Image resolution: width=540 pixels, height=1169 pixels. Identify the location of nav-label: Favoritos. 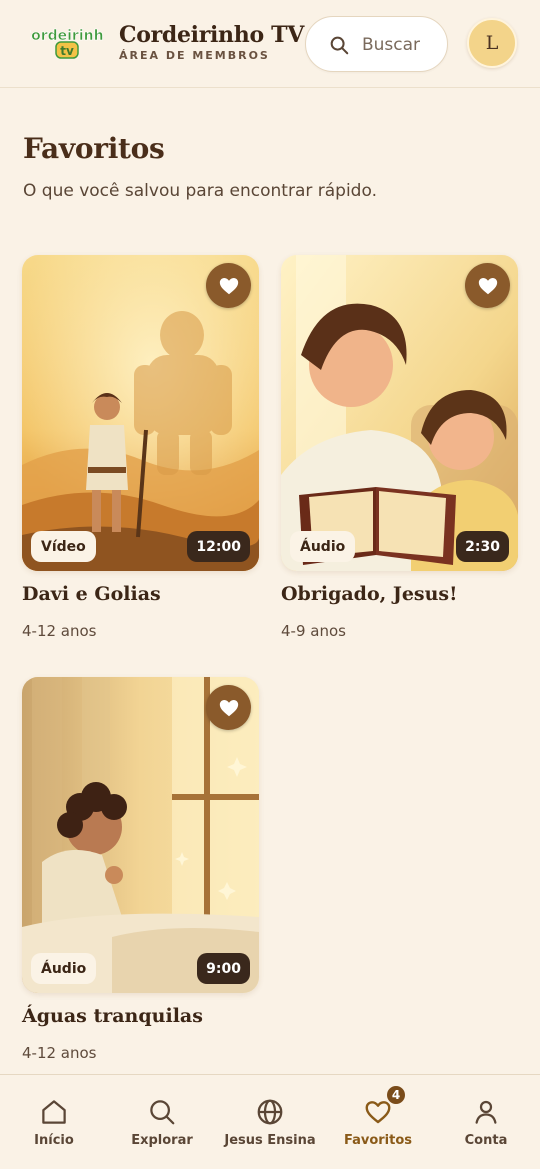
(378, 1140).